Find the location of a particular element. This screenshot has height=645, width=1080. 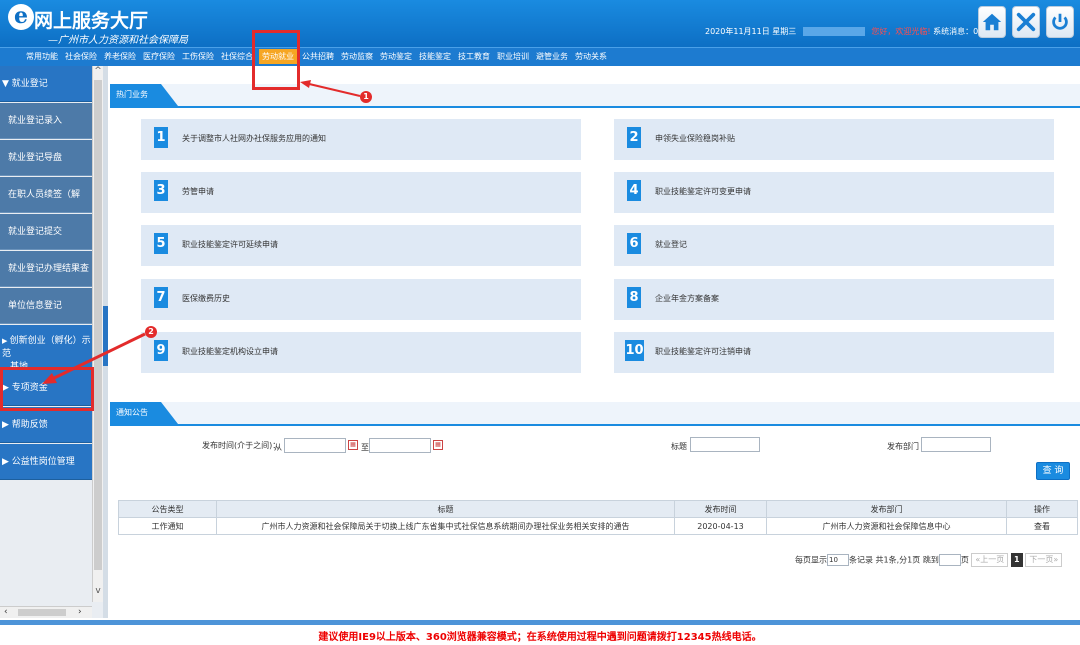

sidebar-item-unit-info: 单位信息登记 is located at coordinates (46, 306).